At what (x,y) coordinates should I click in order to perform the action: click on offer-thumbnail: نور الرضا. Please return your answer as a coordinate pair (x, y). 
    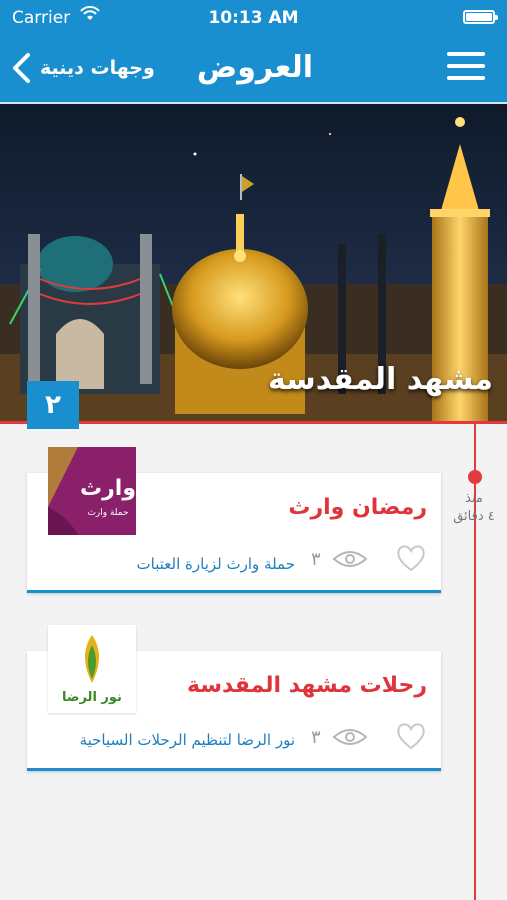
    Looking at the image, I should click on (92, 669).